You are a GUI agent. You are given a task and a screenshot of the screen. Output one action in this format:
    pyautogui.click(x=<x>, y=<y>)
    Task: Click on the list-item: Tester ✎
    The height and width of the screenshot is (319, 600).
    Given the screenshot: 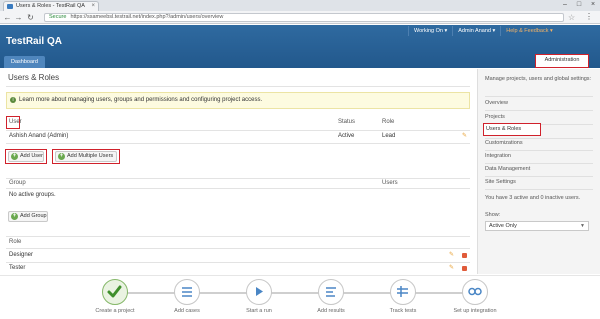 What is the action you would take?
    pyautogui.click(x=238, y=269)
    